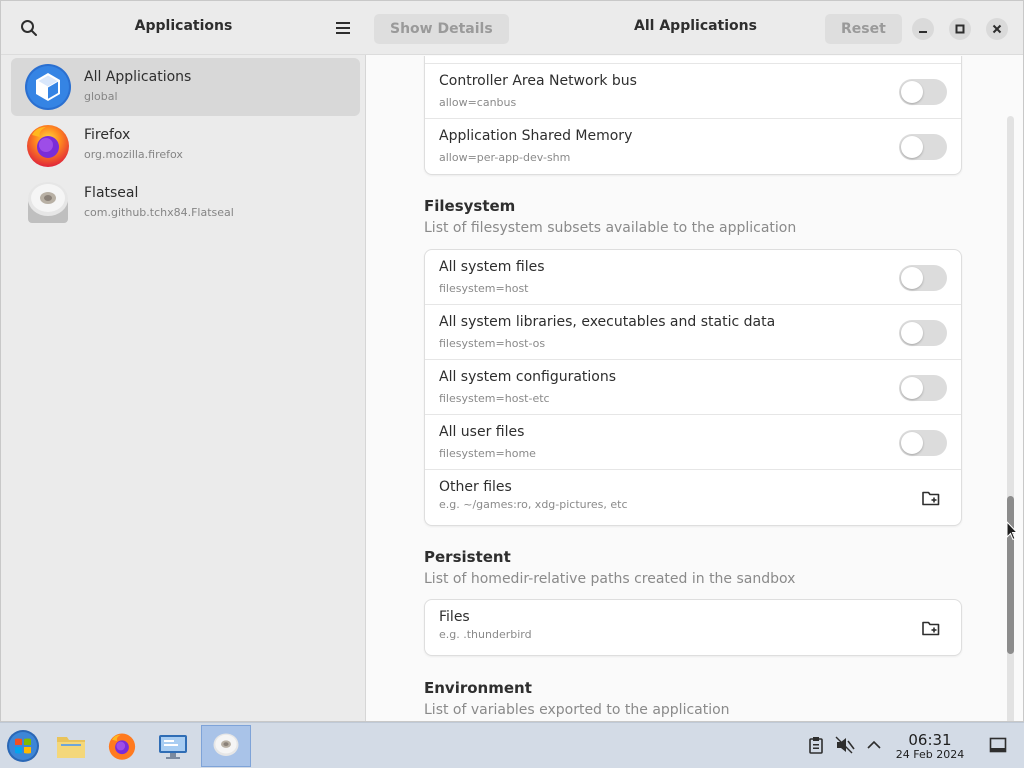  Describe the element at coordinates (478, 688) in the screenshot. I see `environment-section-title: Environment` at that location.